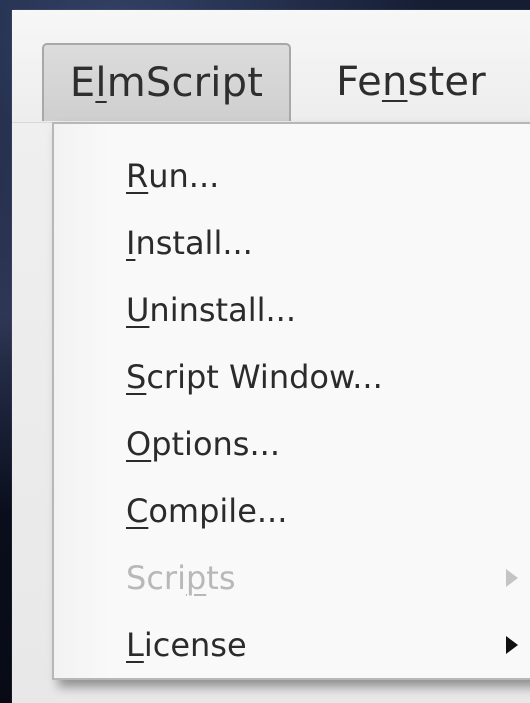 Image resolution: width=530 pixels, height=703 pixels. I want to click on menu-item-scripts-label-before: Scri, so click(156, 578).